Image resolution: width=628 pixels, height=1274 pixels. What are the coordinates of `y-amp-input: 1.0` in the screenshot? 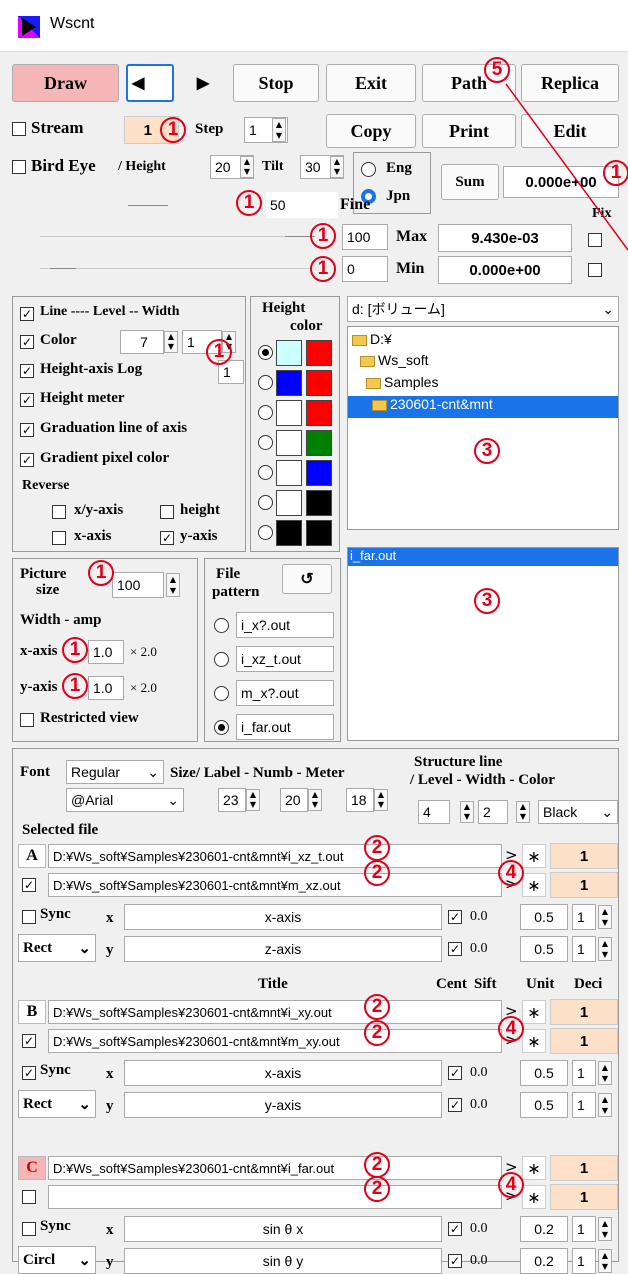 It's located at (106, 688).